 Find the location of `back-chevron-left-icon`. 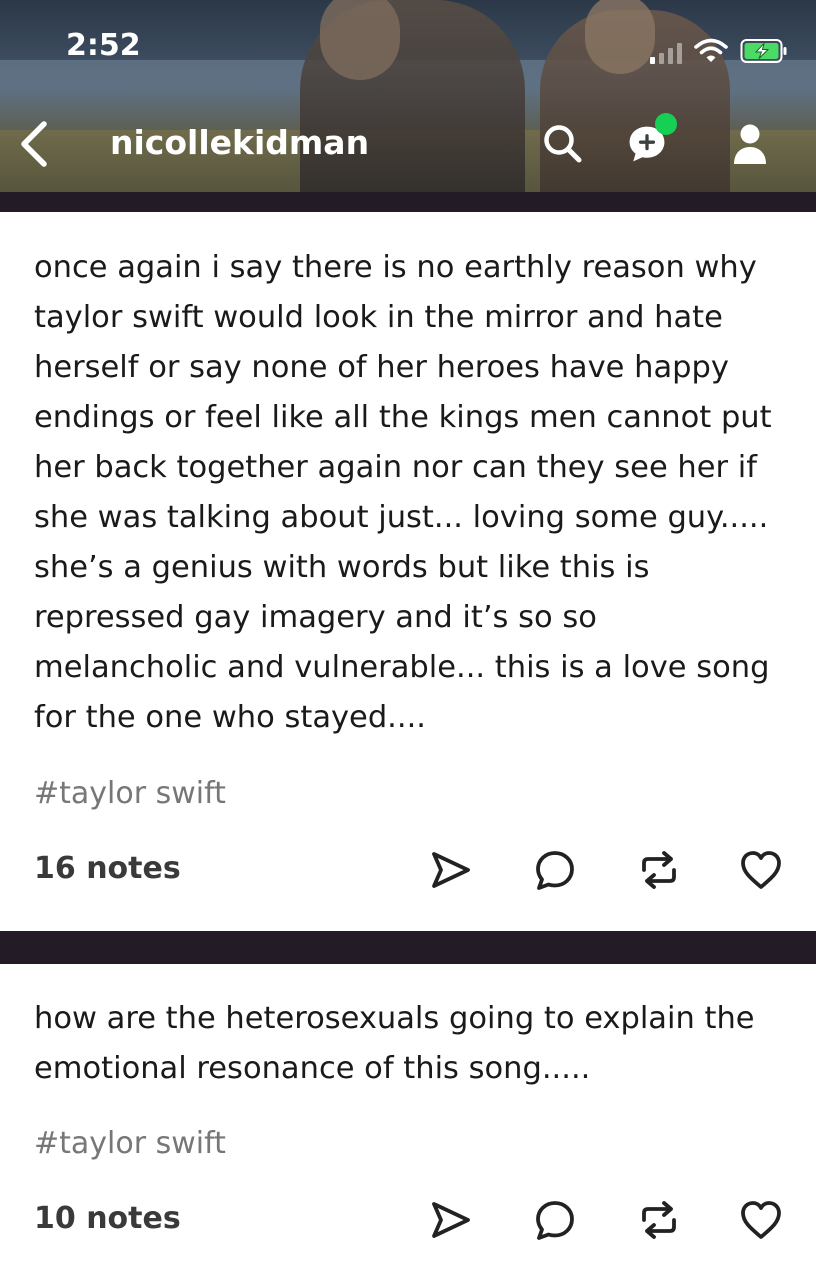

back-chevron-left-icon is located at coordinates (35, 144).